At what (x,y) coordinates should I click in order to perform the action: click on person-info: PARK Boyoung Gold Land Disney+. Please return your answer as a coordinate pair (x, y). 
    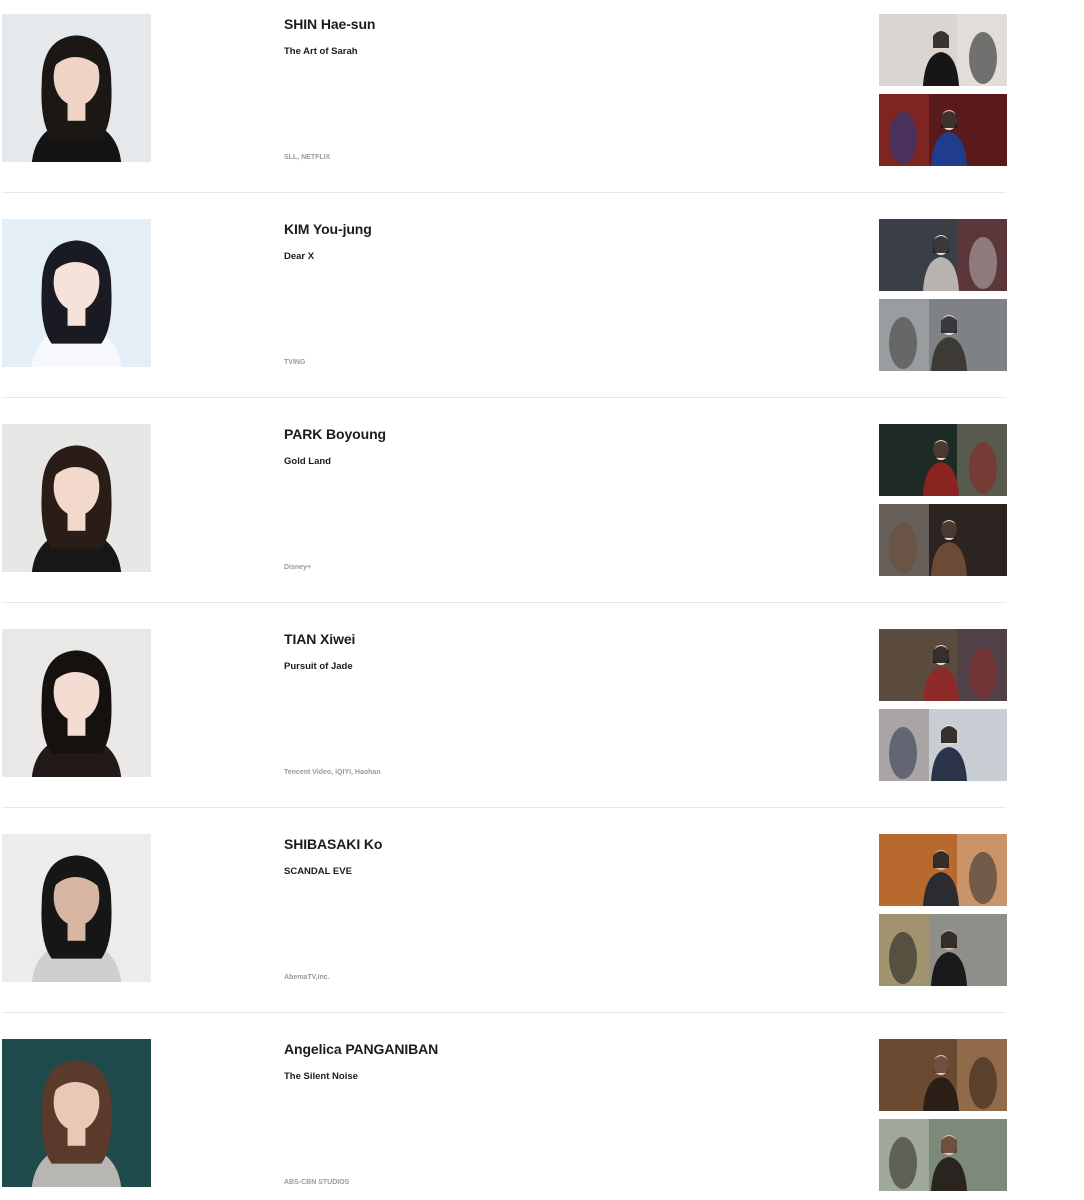
    Looking at the image, I should click on (564, 498).